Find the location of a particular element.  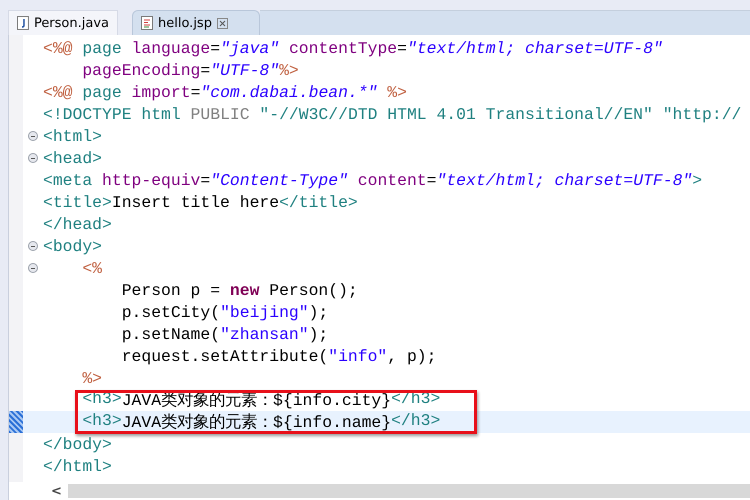

close-icon is located at coordinates (222, 23).